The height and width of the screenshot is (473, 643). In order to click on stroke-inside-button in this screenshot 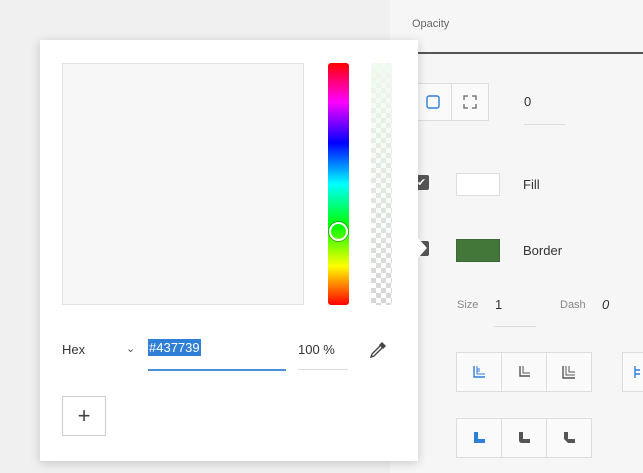, I will do `click(479, 372)`.